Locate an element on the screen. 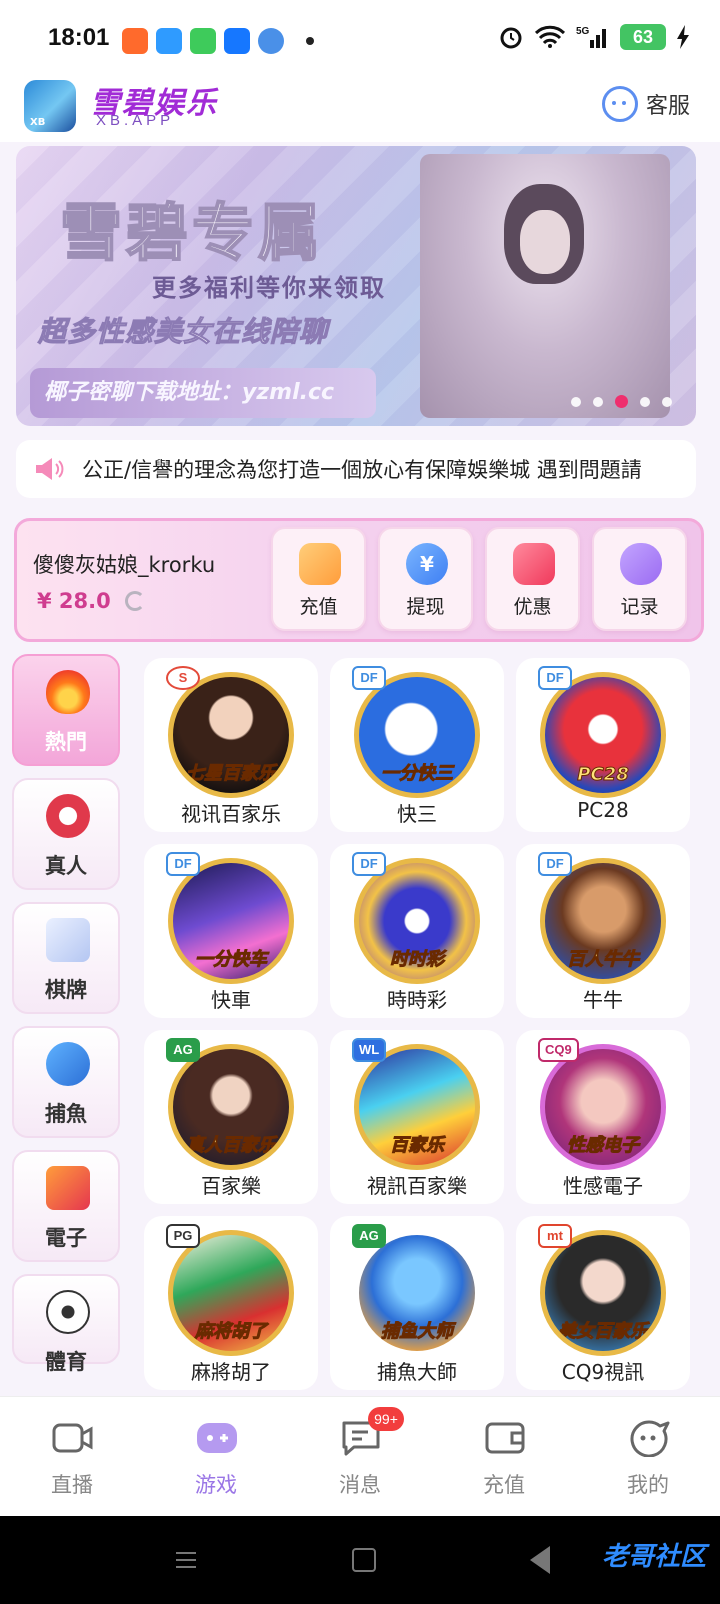  category-fishing: 捕魚 is located at coordinates (66, 1082).